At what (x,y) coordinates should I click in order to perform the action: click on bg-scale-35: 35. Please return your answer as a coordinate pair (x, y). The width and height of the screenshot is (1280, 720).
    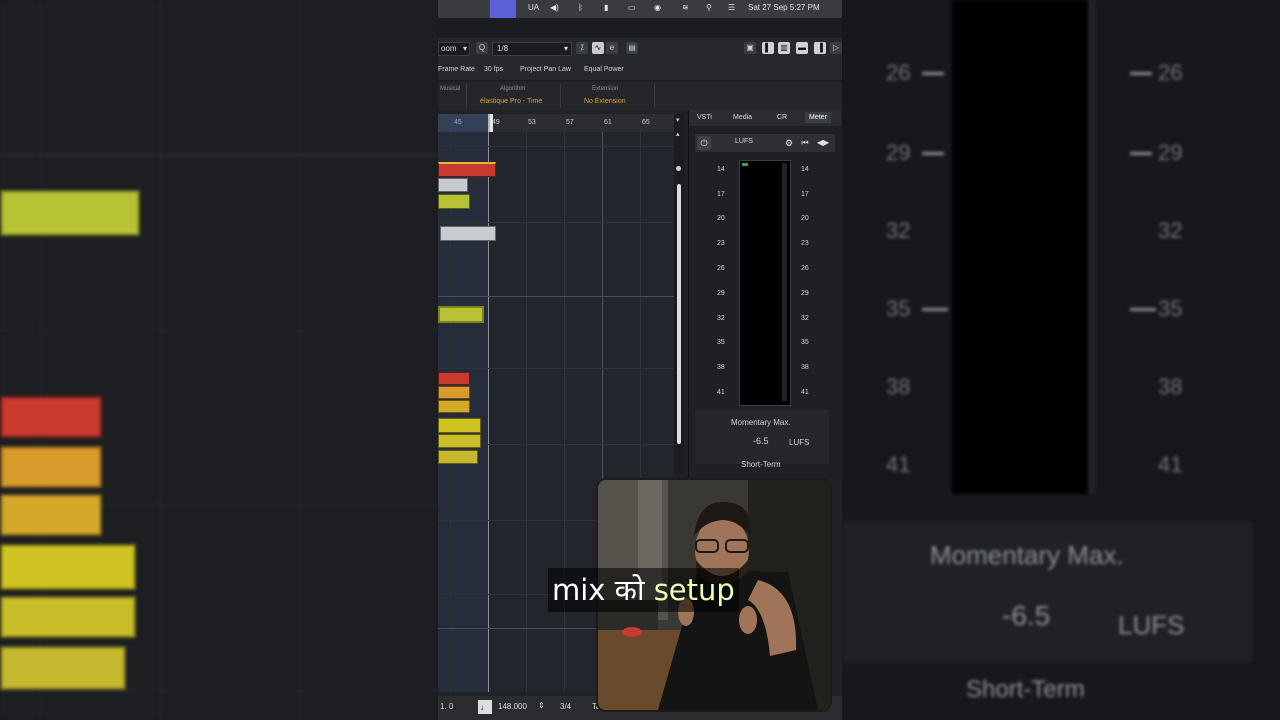
    Looking at the image, I should click on (898, 308).